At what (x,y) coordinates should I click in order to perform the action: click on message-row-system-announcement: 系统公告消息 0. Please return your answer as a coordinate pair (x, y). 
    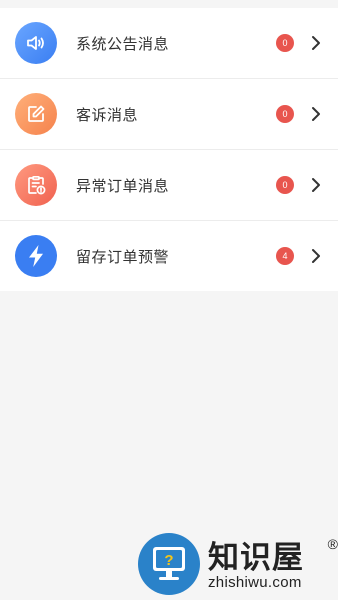
    Looking at the image, I should click on (169, 43).